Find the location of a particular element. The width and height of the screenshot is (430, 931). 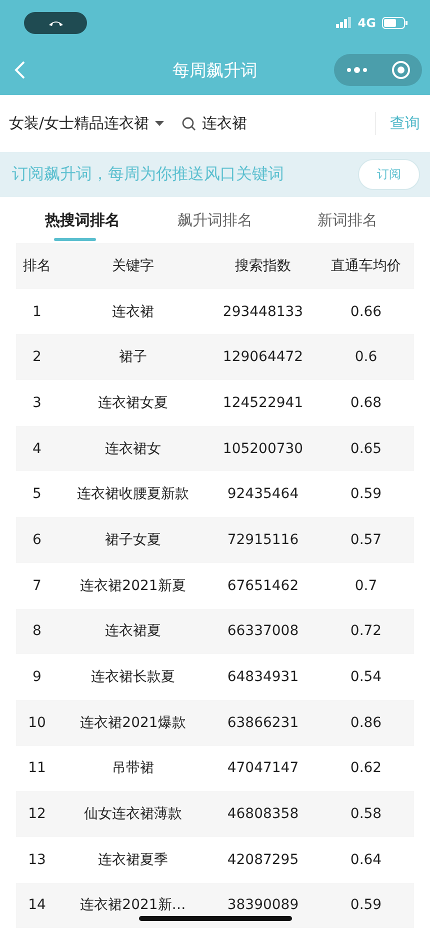

table-cell-text: 连衣裙收腰夏新款 is located at coordinates (133, 494).